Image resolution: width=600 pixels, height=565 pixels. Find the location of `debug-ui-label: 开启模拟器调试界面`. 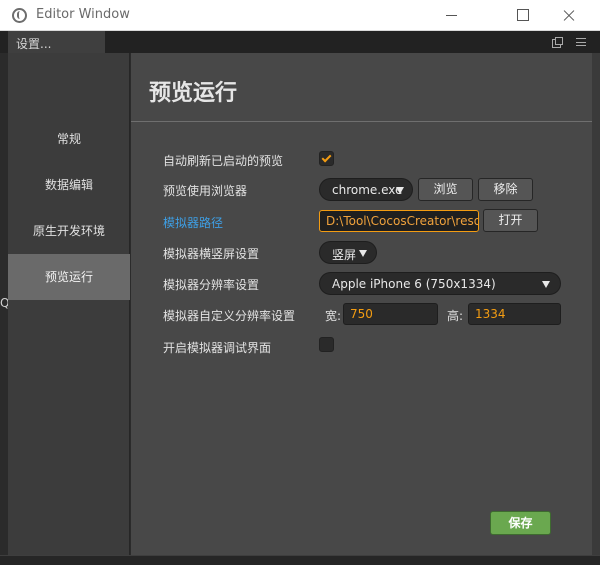

debug-ui-label: 开启模拟器调试界面 is located at coordinates (217, 348).